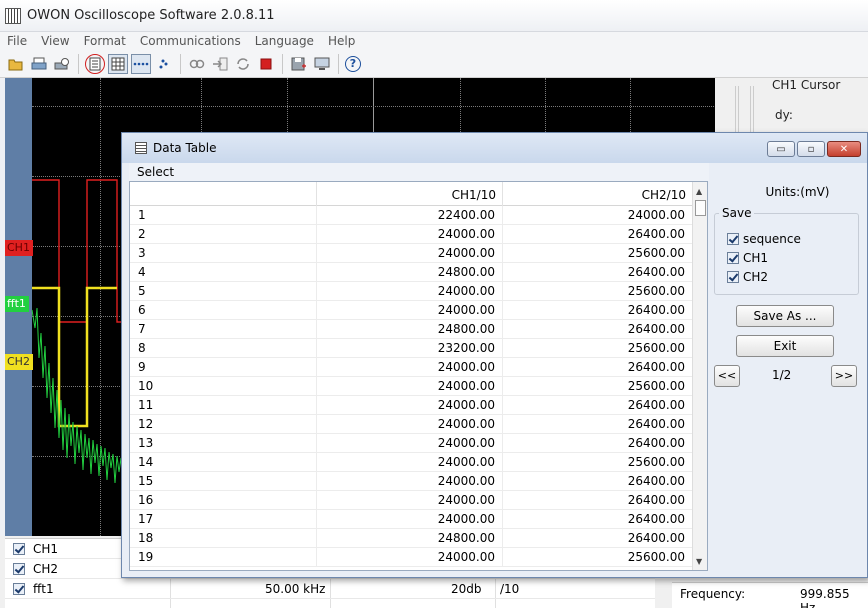 The image size is (868, 608). What do you see at coordinates (190, 41) in the screenshot?
I see `menu-communications: Communications` at bounding box center [190, 41].